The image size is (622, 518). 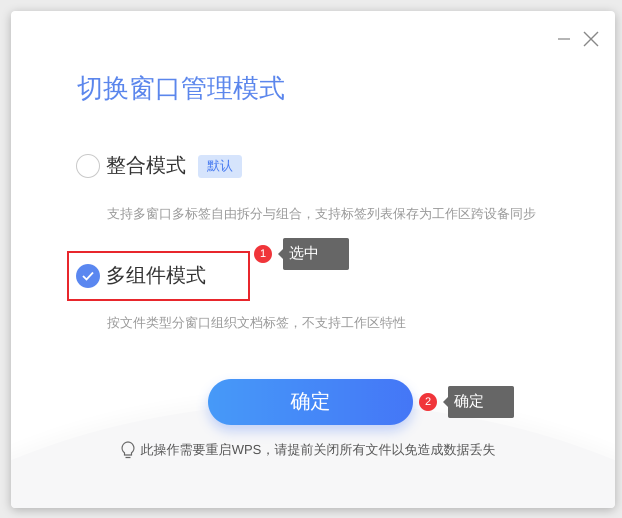 What do you see at coordinates (313, 254) in the screenshot?
I see `callout-tooltip: 选中` at bounding box center [313, 254].